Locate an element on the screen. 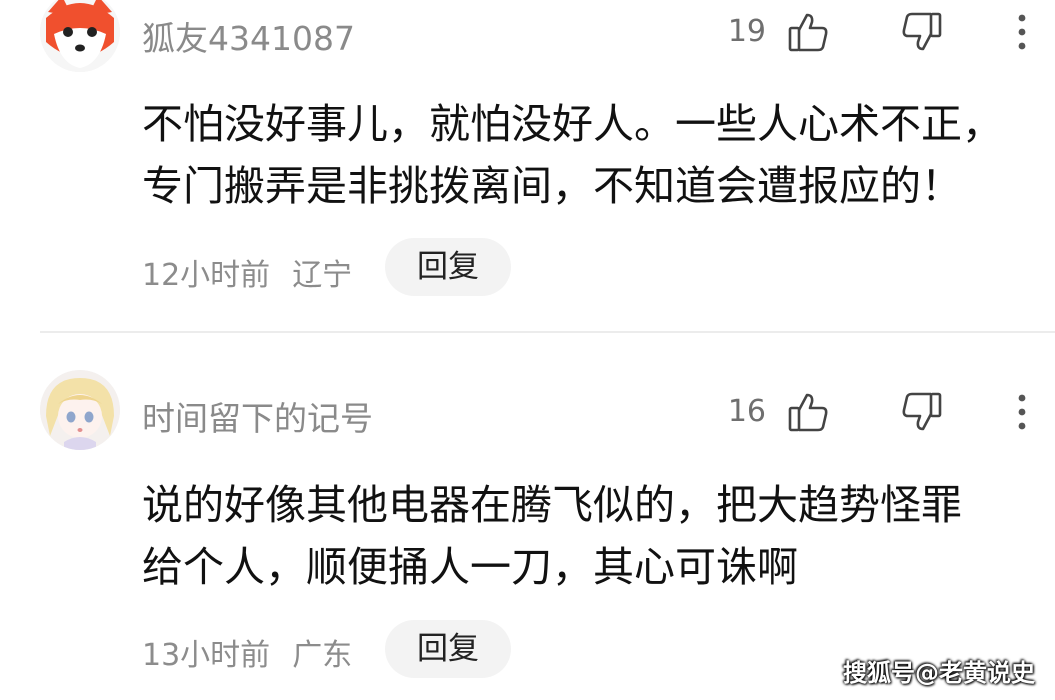 The image size is (1055, 700). like-count: 16 is located at coordinates (746, 411).